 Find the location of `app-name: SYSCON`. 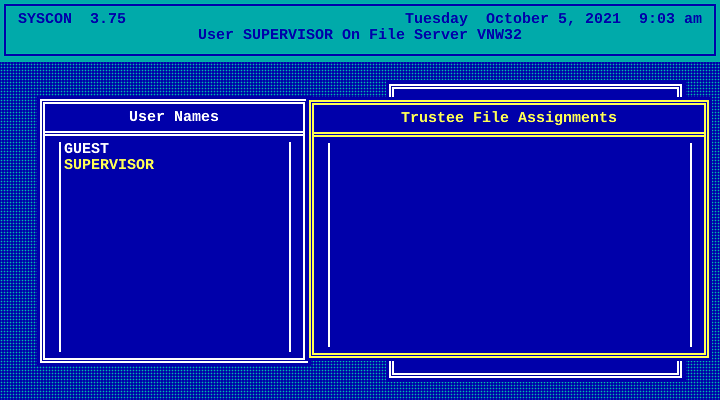

app-name: SYSCON is located at coordinates (45, 20).